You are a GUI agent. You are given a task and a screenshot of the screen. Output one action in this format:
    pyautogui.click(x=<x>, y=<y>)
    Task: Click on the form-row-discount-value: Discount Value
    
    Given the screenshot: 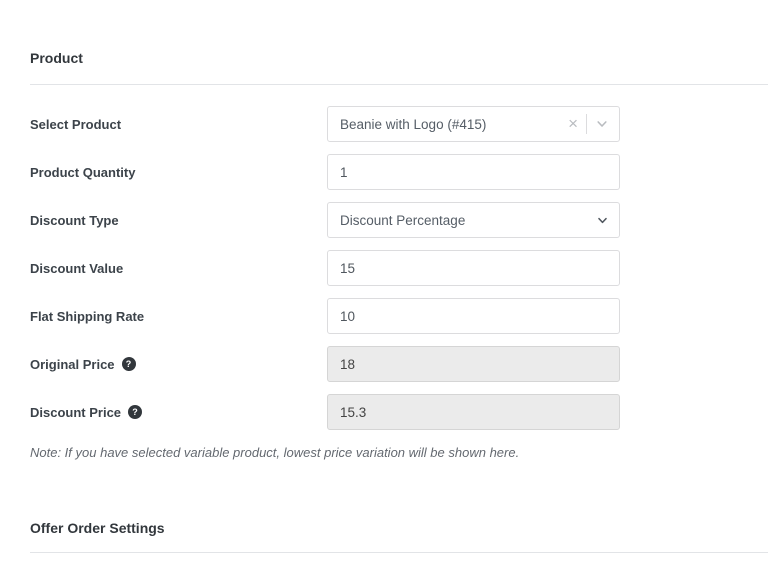 What is the action you would take?
    pyautogui.click(x=399, y=268)
    